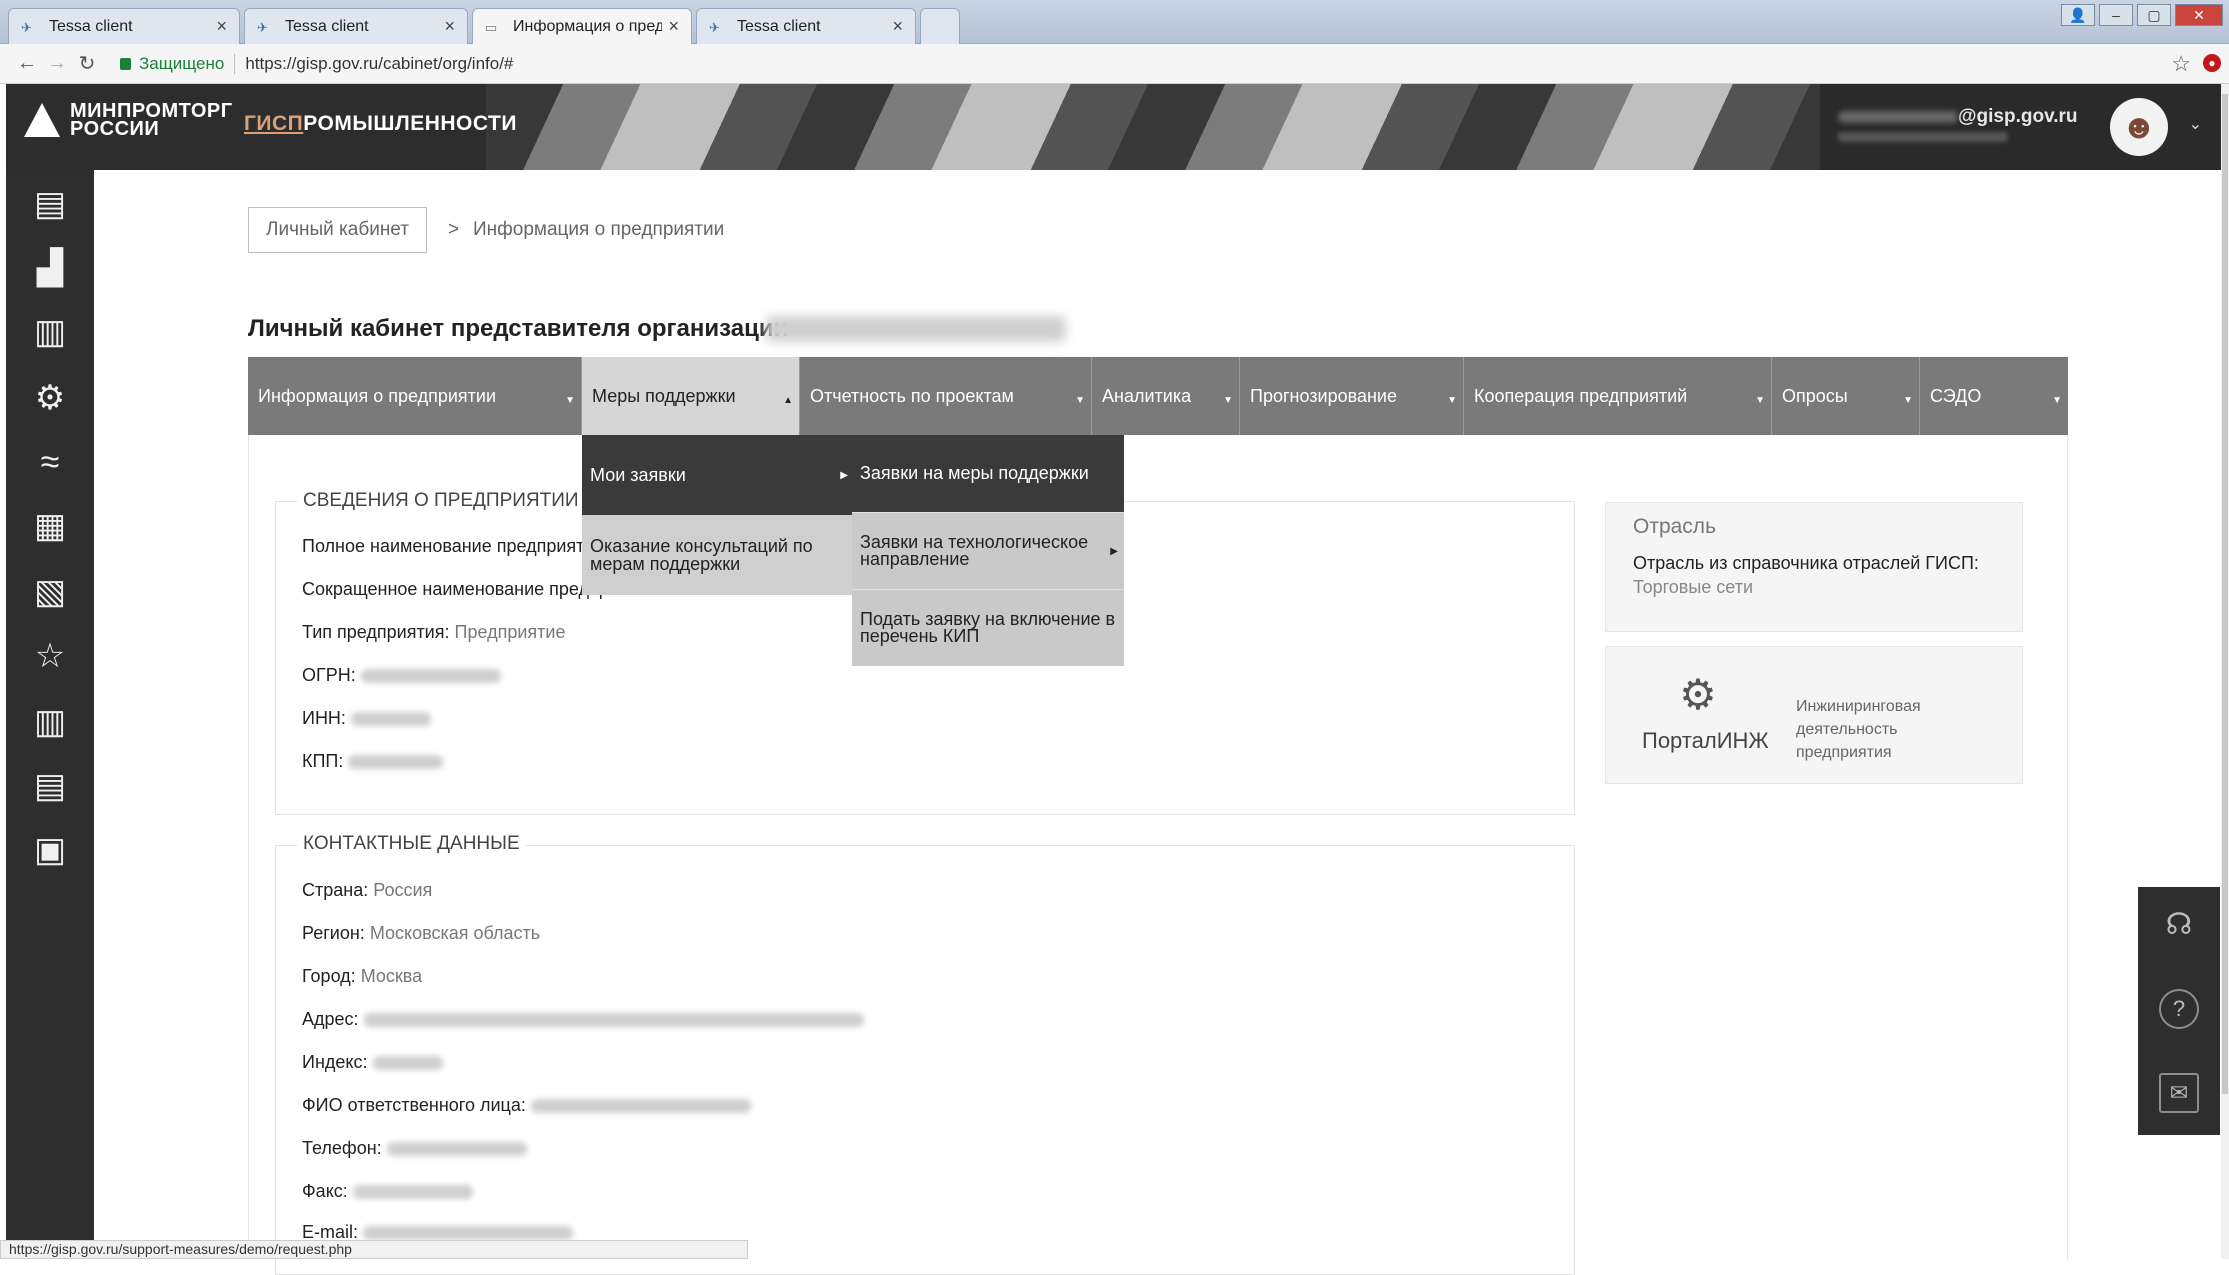 Image resolution: width=2229 pixels, height=1275 pixels. I want to click on menu-label: Прогнозирование, so click(1323, 395).